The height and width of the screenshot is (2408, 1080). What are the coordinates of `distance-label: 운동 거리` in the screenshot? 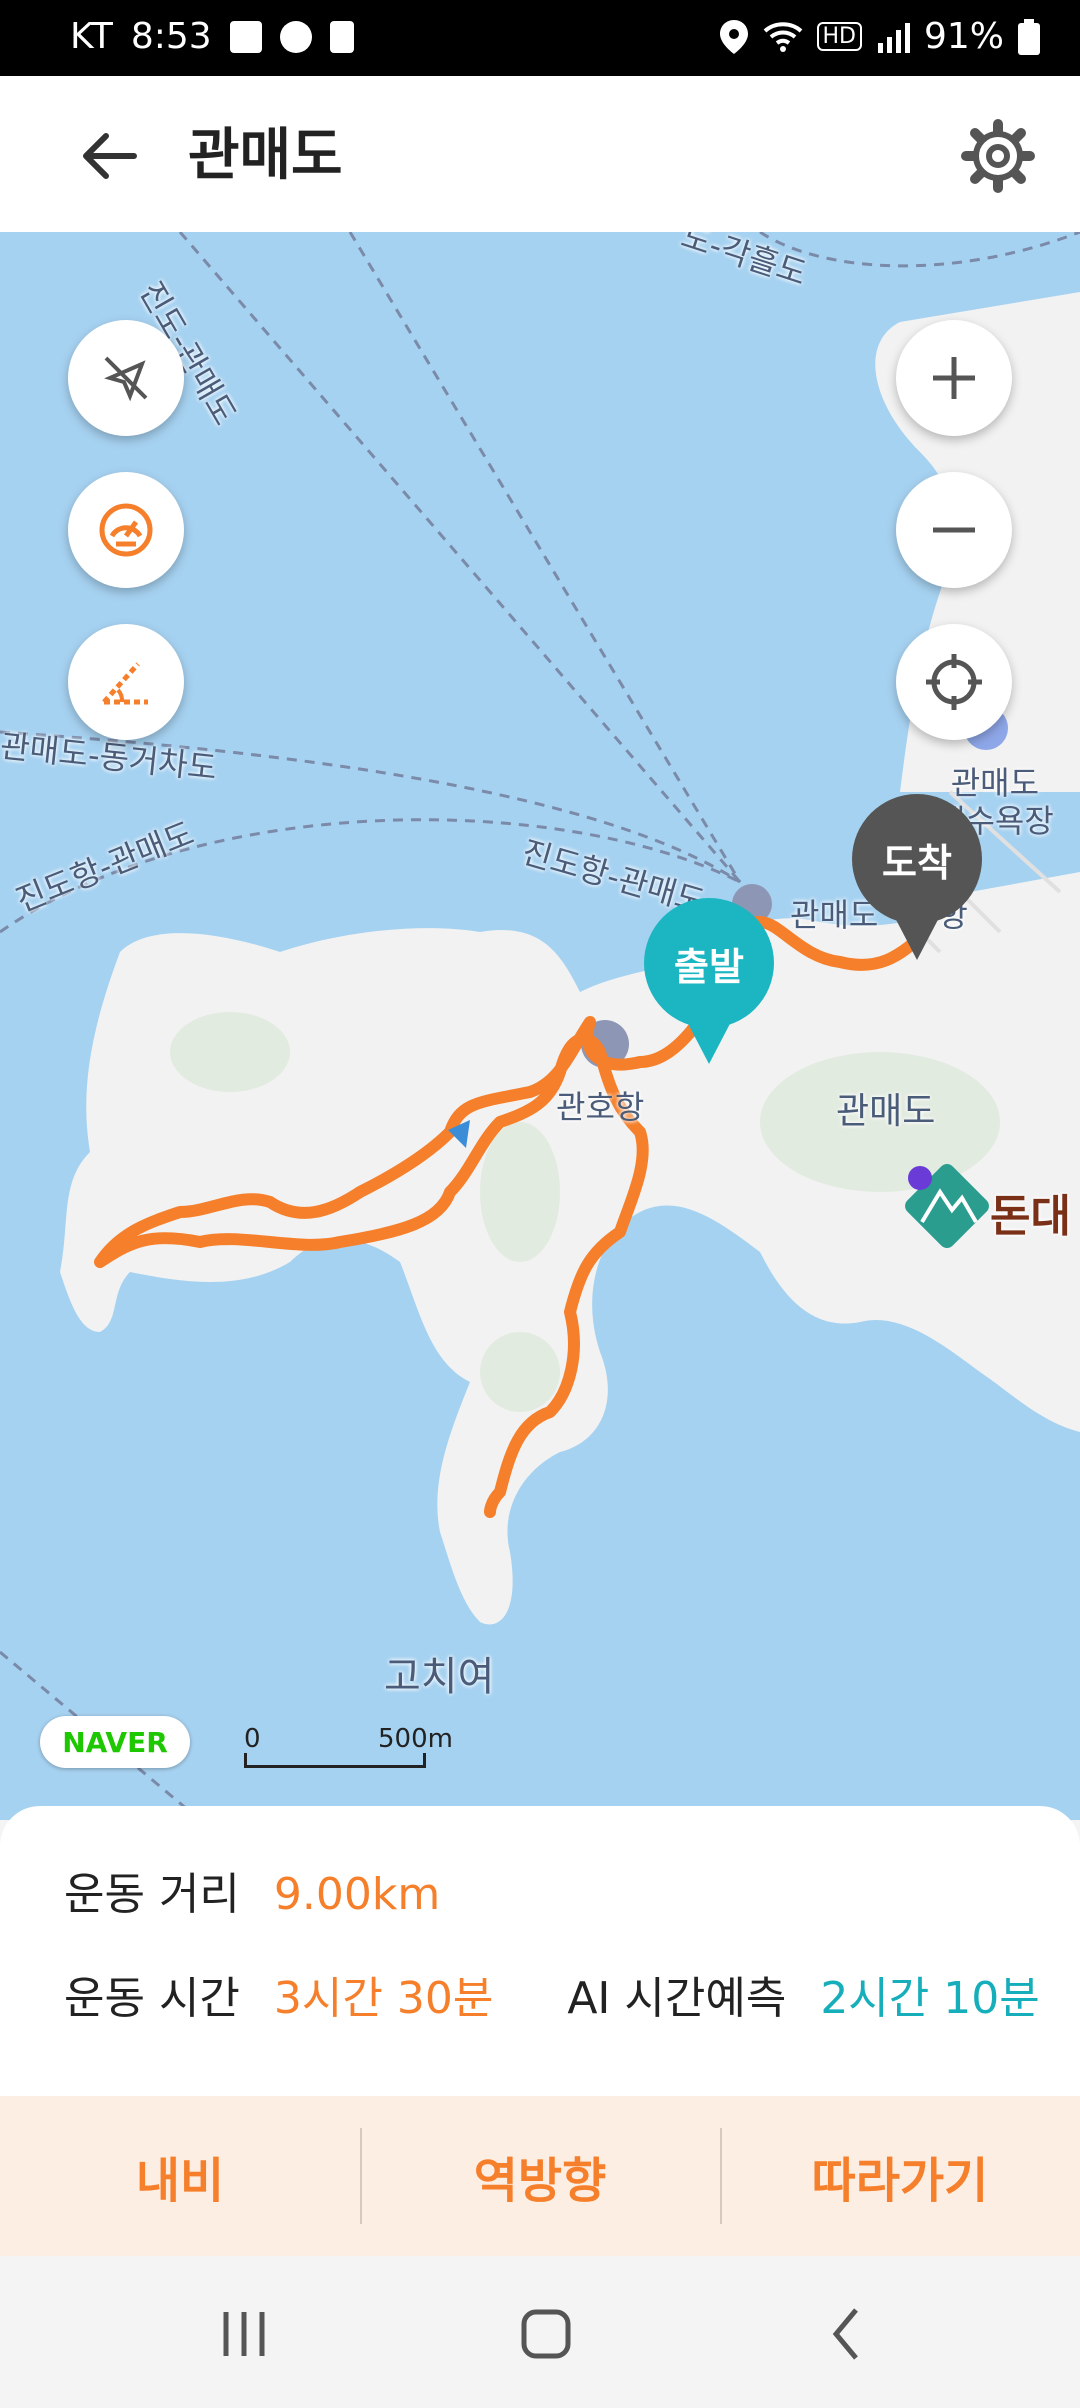 It's located at (152, 1894).